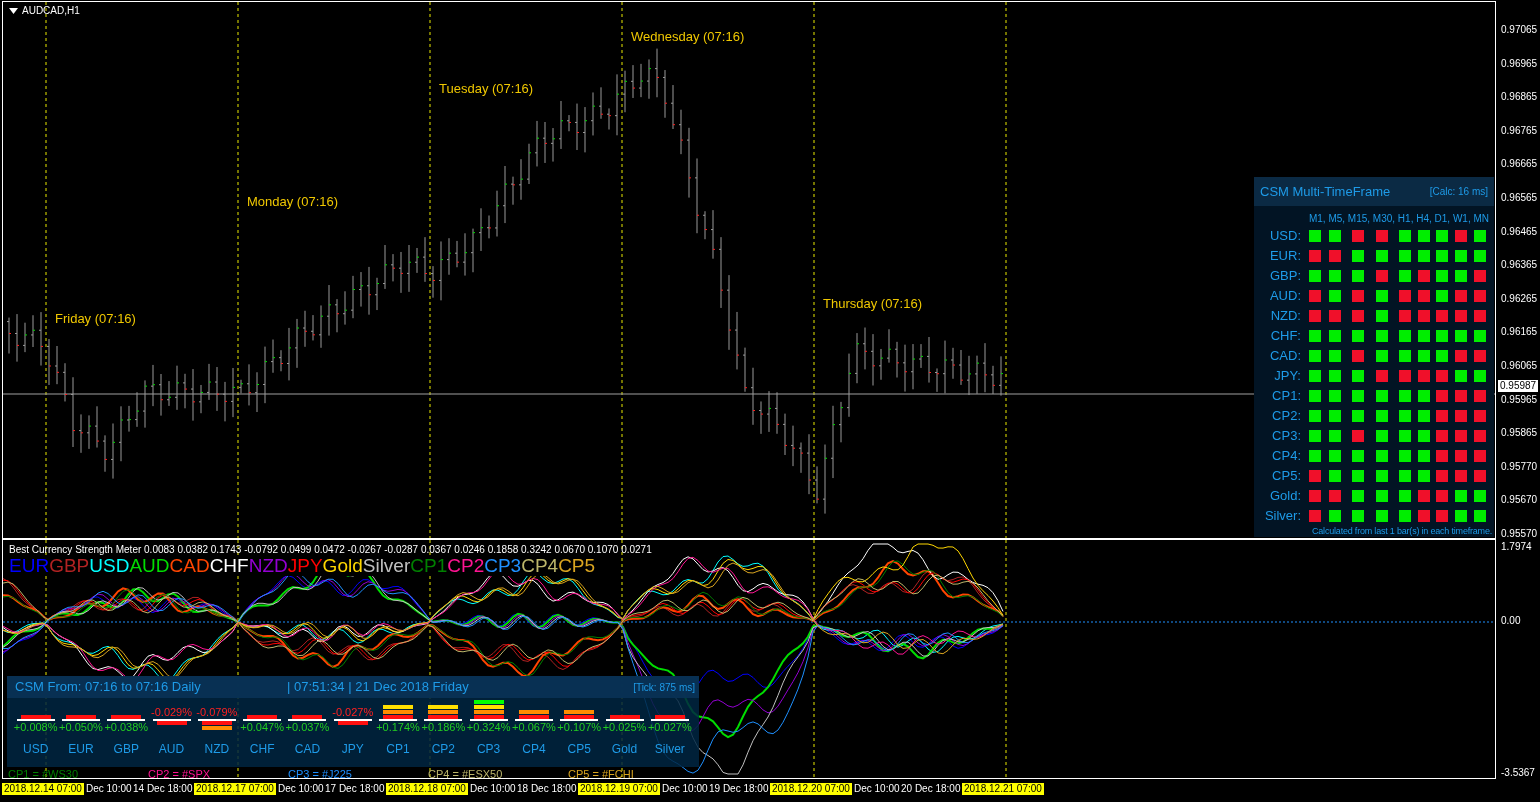  What do you see at coordinates (235, 789) in the screenshot?
I see `time-label: 2018.12.17 07:00` at bounding box center [235, 789].